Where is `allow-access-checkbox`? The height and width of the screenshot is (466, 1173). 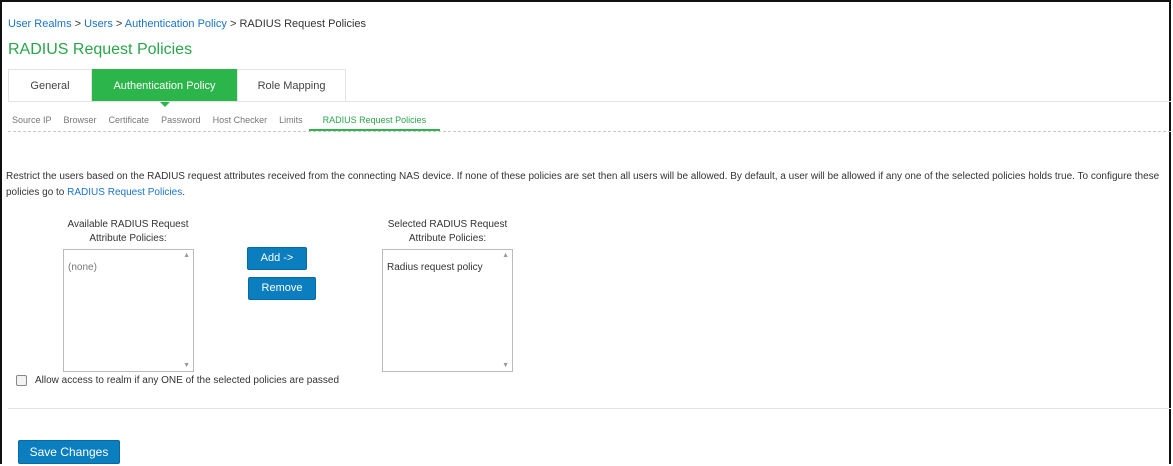 allow-access-checkbox is located at coordinates (21, 380).